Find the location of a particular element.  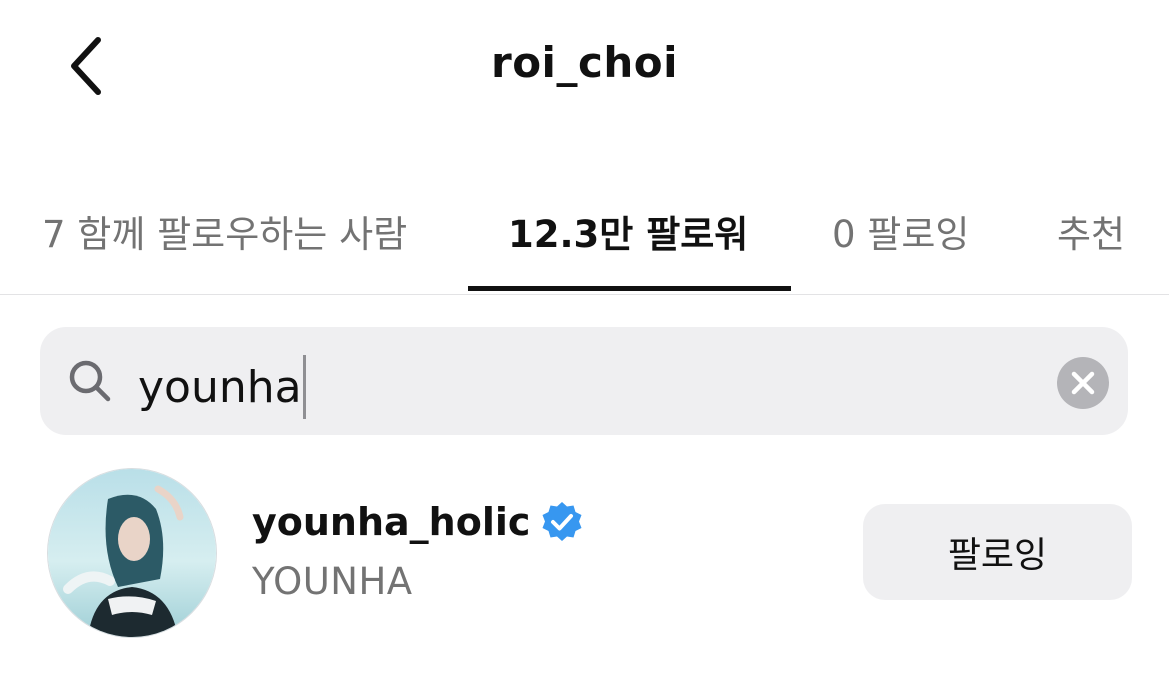

page-title: roi_choi is located at coordinates (584, 62).